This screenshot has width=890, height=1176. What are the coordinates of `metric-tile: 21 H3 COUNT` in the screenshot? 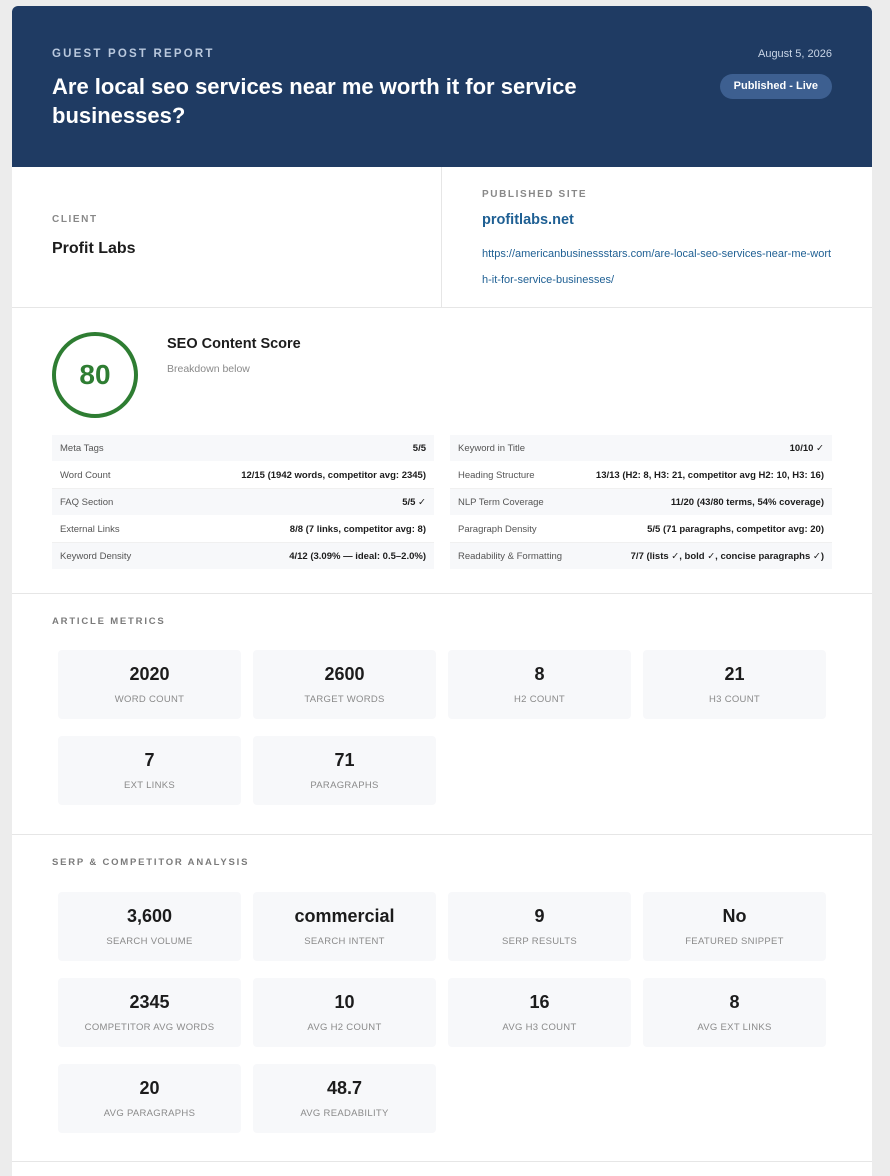 It's located at (734, 684).